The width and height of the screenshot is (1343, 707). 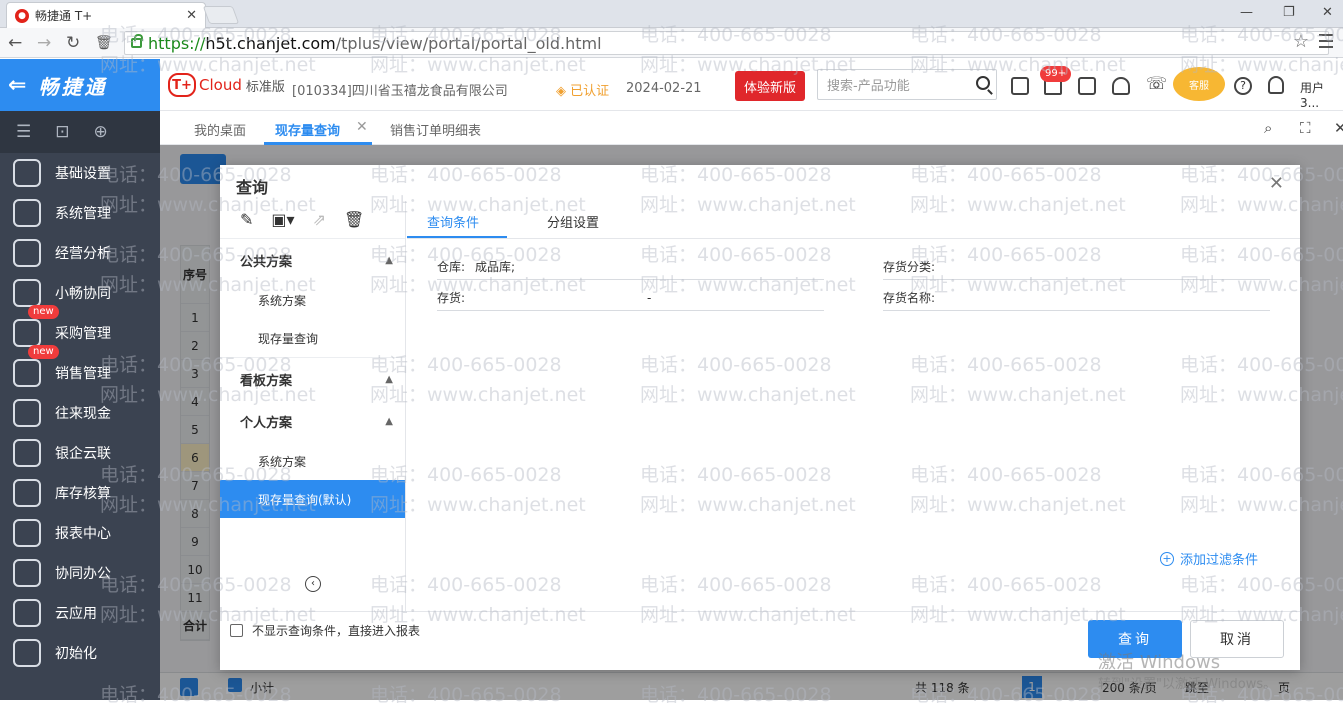 I want to click on message-icon, so click(x=1087, y=86).